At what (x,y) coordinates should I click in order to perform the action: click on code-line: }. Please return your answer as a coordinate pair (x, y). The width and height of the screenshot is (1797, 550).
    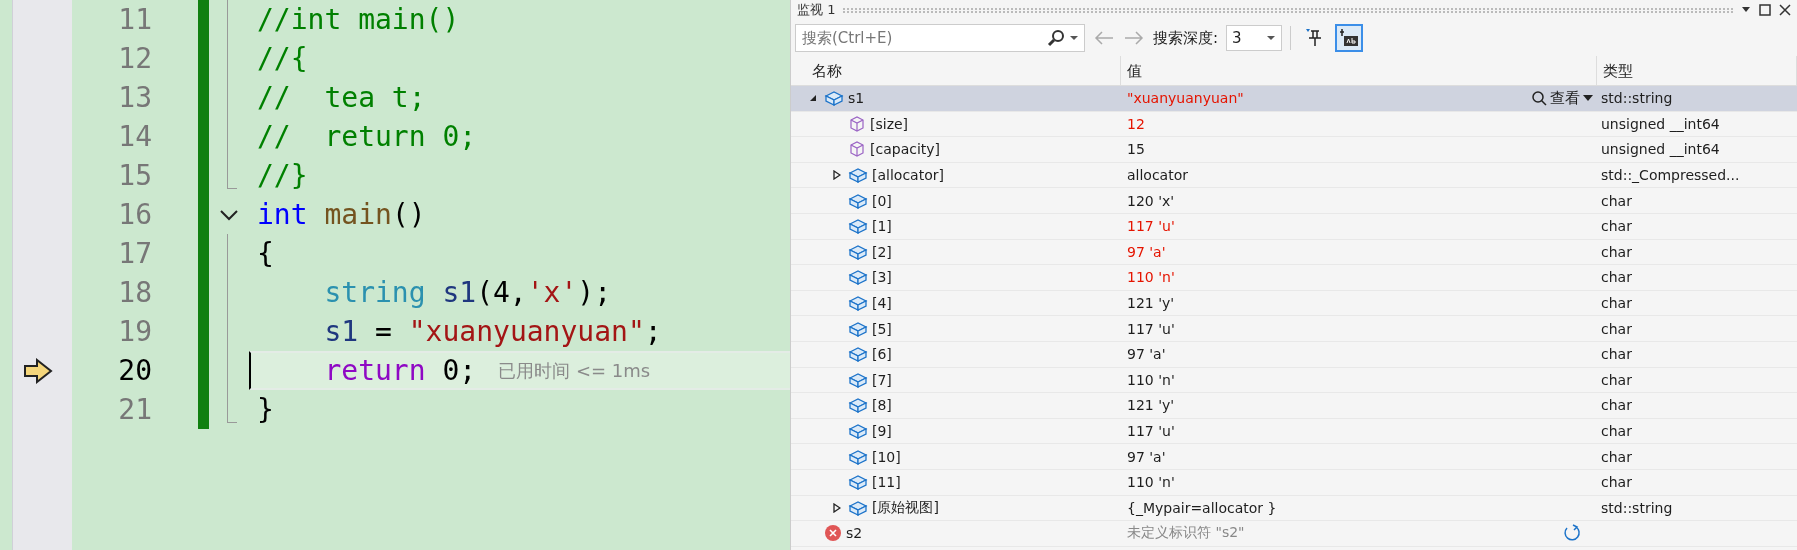
    Looking at the image, I should click on (265, 409).